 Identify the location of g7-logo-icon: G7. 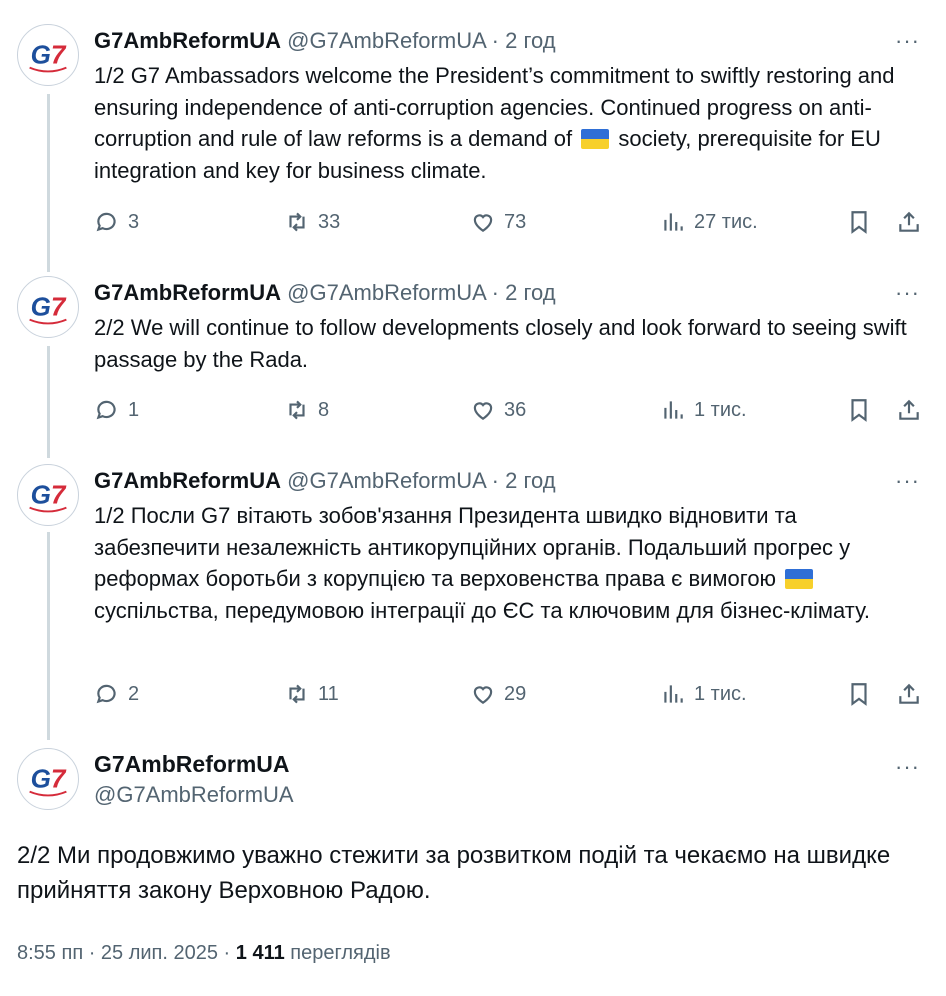
(48, 779).